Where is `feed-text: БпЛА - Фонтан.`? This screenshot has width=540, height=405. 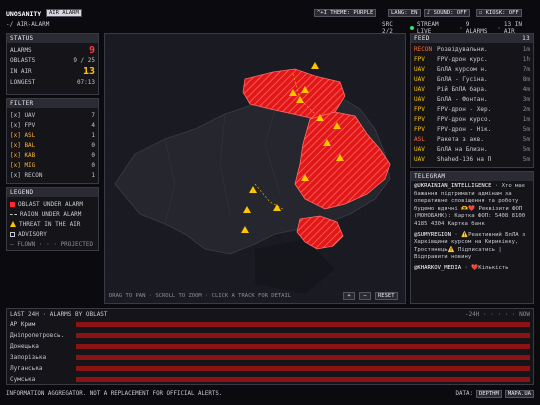 feed-text: БпЛА - Фонтан. is located at coordinates (462, 99).